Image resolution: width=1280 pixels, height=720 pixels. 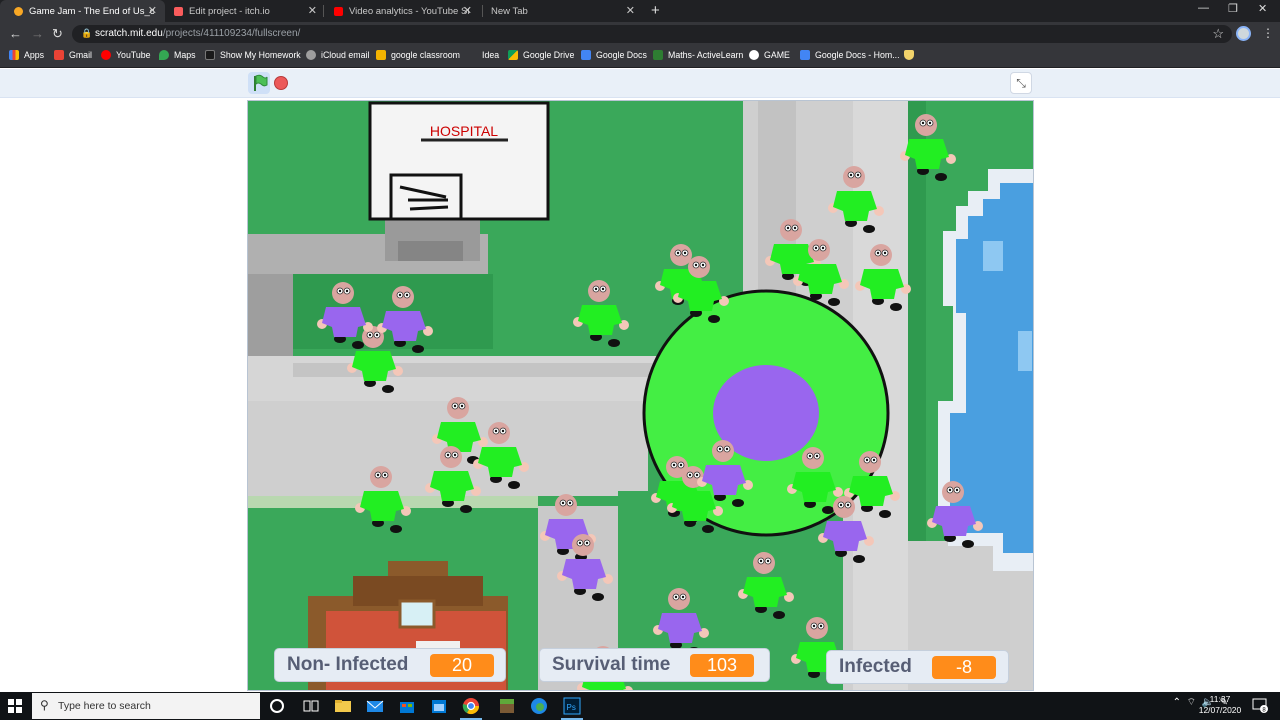 What do you see at coordinates (15, 706) in the screenshot?
I see `windows-start-icon` at bounding box center [15, 706].